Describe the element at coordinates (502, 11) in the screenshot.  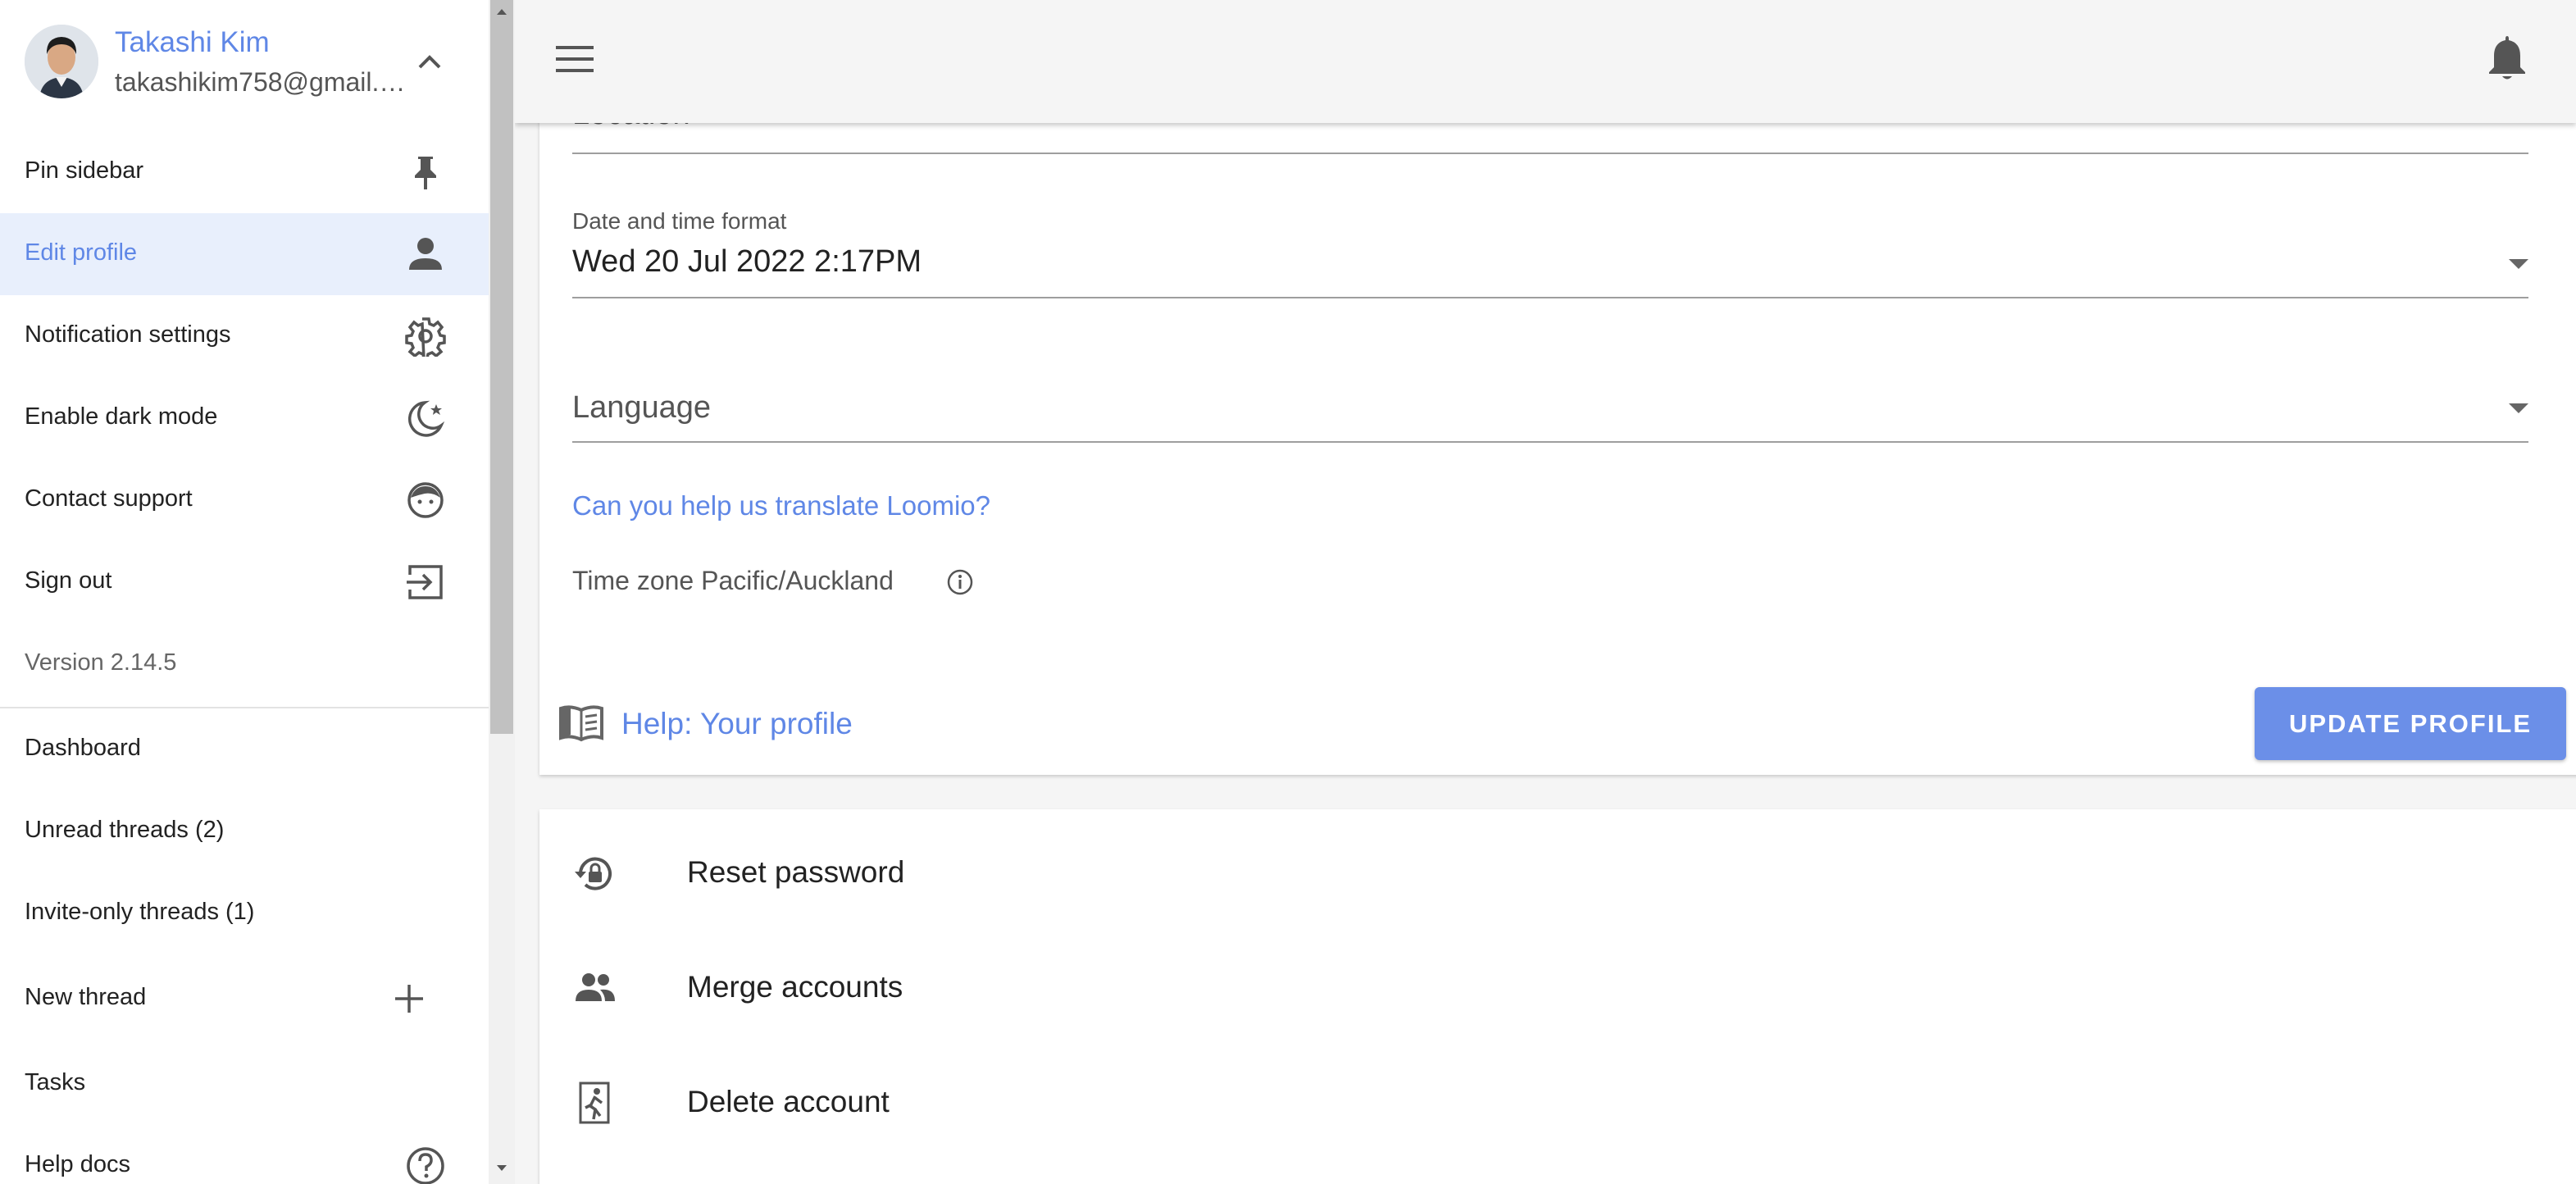
I see `scroll-up-arrow-icon` at that location.